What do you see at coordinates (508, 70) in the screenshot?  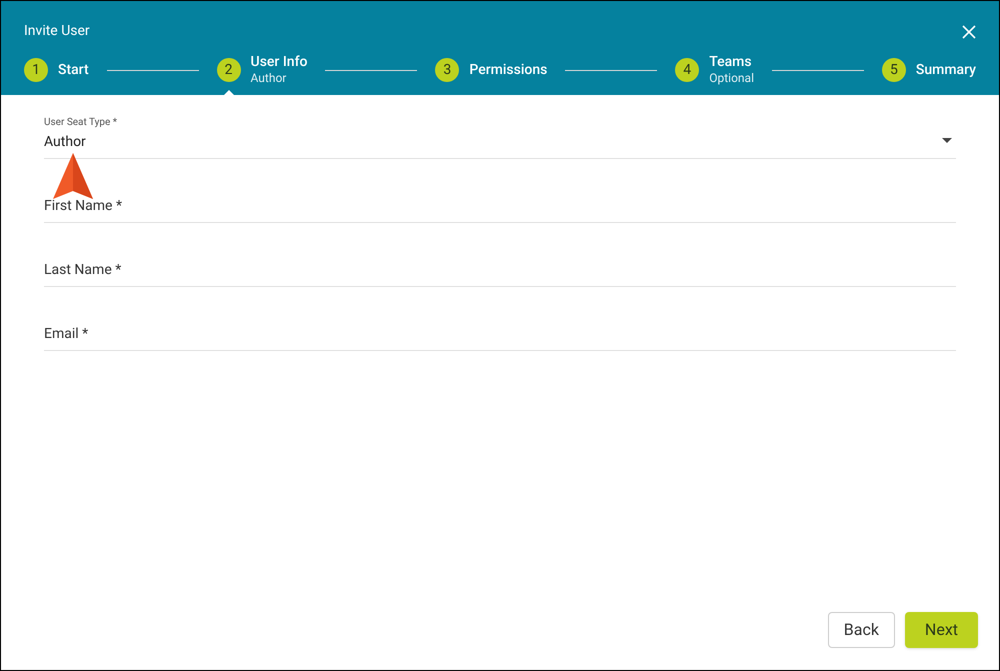 I see `step-label: Permissions` at bounding box center [508, 70].